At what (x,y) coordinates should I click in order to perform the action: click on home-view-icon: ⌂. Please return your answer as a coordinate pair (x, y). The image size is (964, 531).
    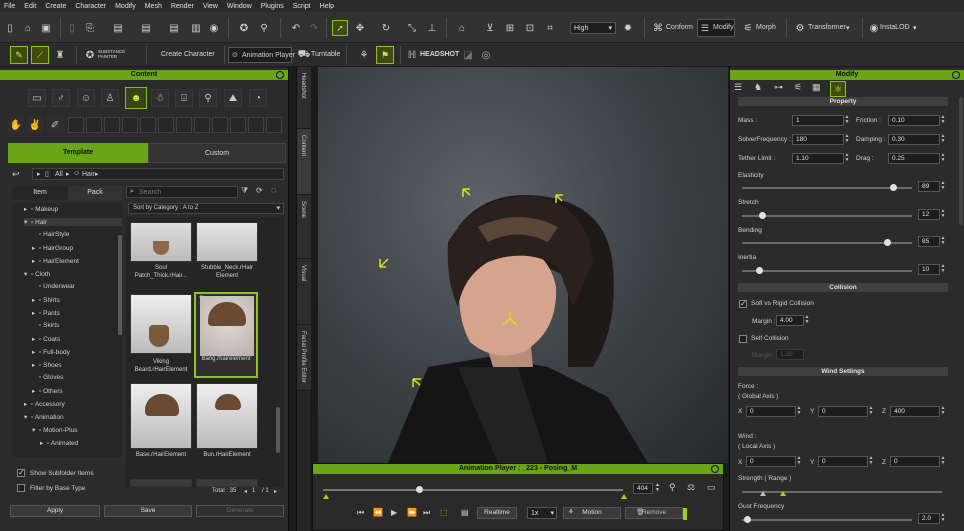
    Looking at the image, I should click on (462, 28).